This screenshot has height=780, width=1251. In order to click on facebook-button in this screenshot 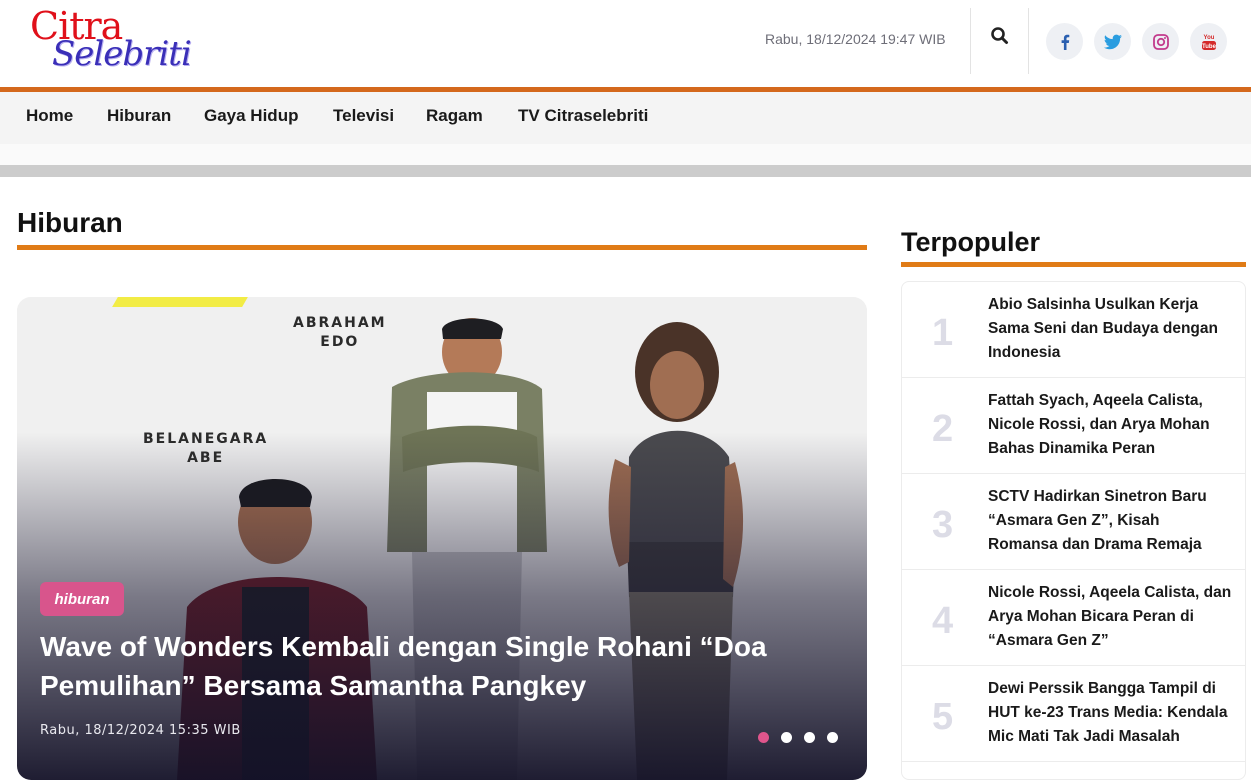, I will do `click(1064, 41)`.